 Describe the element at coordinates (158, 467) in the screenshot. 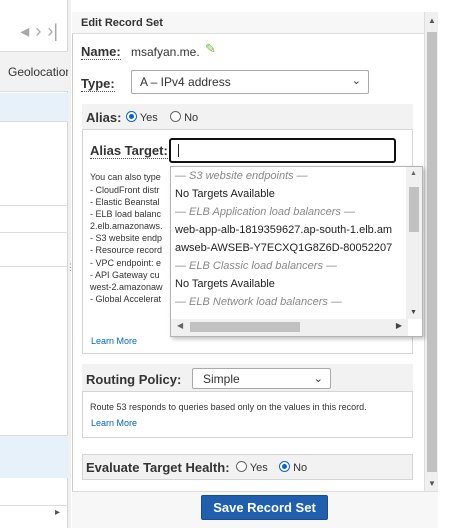

I see `evaluate-health-label: Evaluate Target Health:` at that location.